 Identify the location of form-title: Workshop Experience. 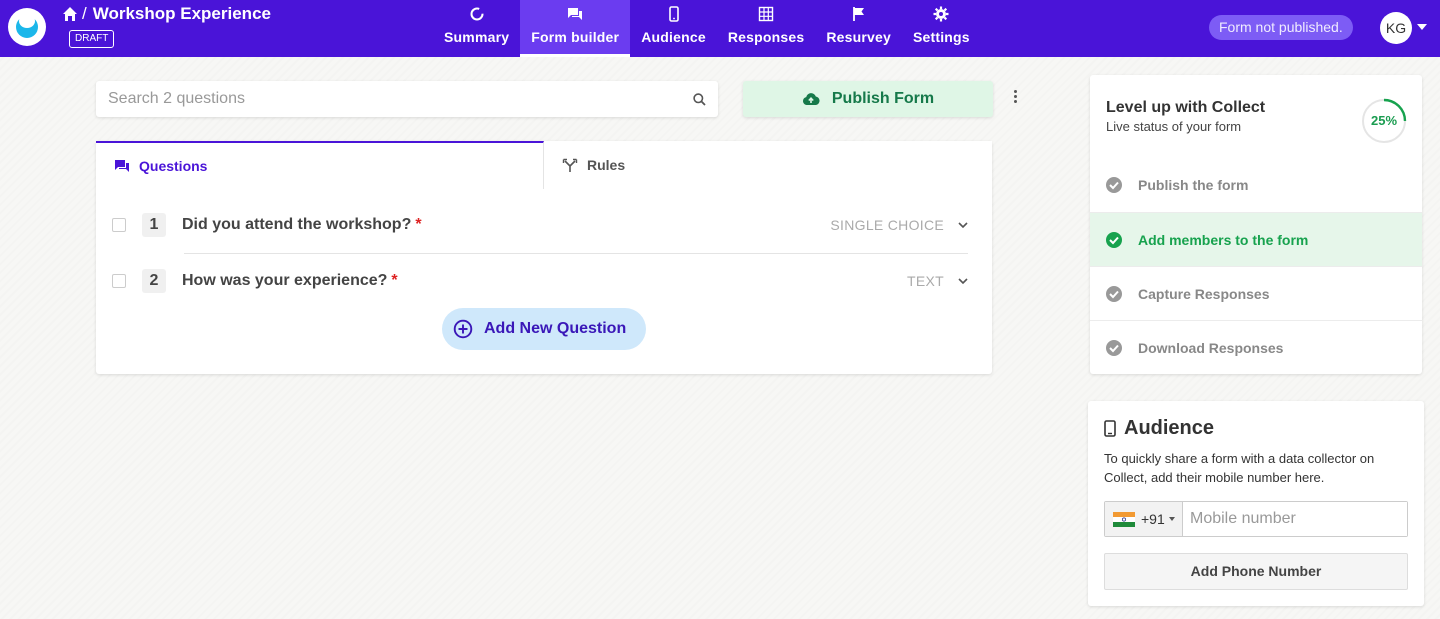
(182, 14).